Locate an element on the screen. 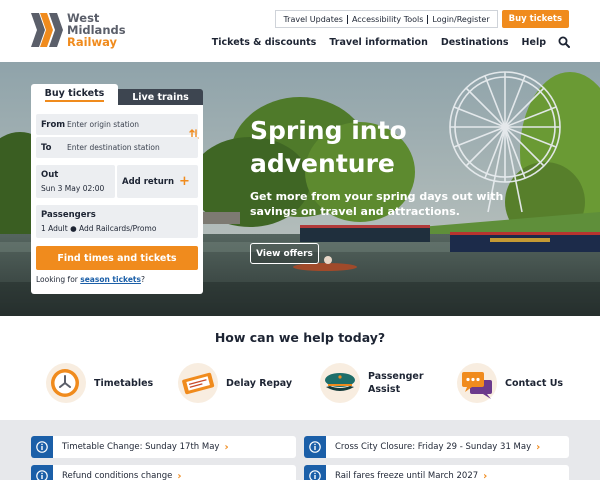  passengers-summary: 1 Adult ● Add Railcards/Promo is located at coordinates (117, 228).